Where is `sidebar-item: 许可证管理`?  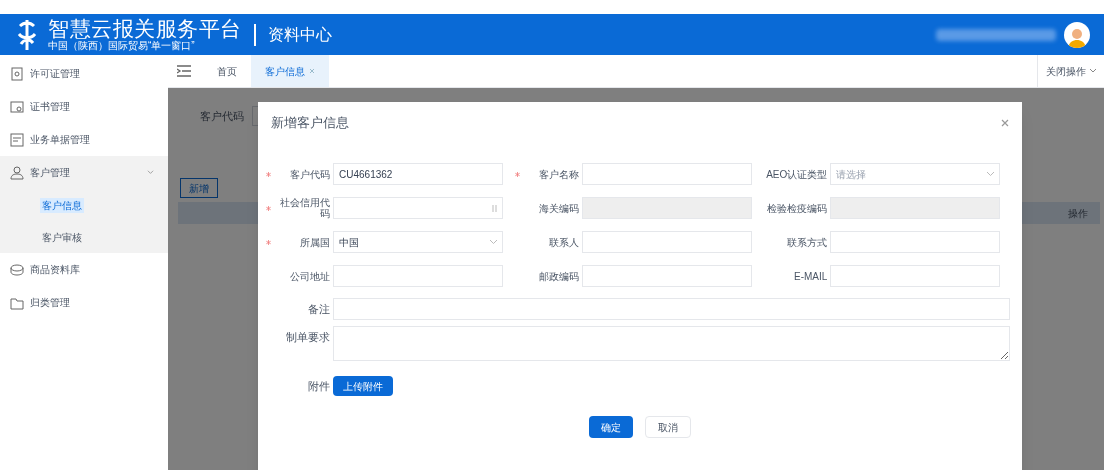 sidebar-item: 许可证管理 is located at coordinates (84, 73).